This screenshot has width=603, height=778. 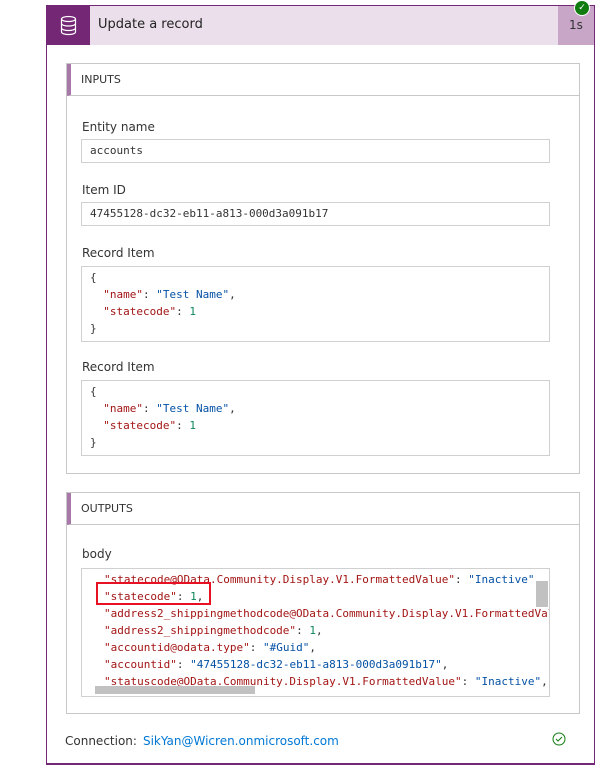 What do you see at coordinates (118, 127) in the screenshot?
I see `entity-name-label: Entity name` at bounding box center [118, 127].